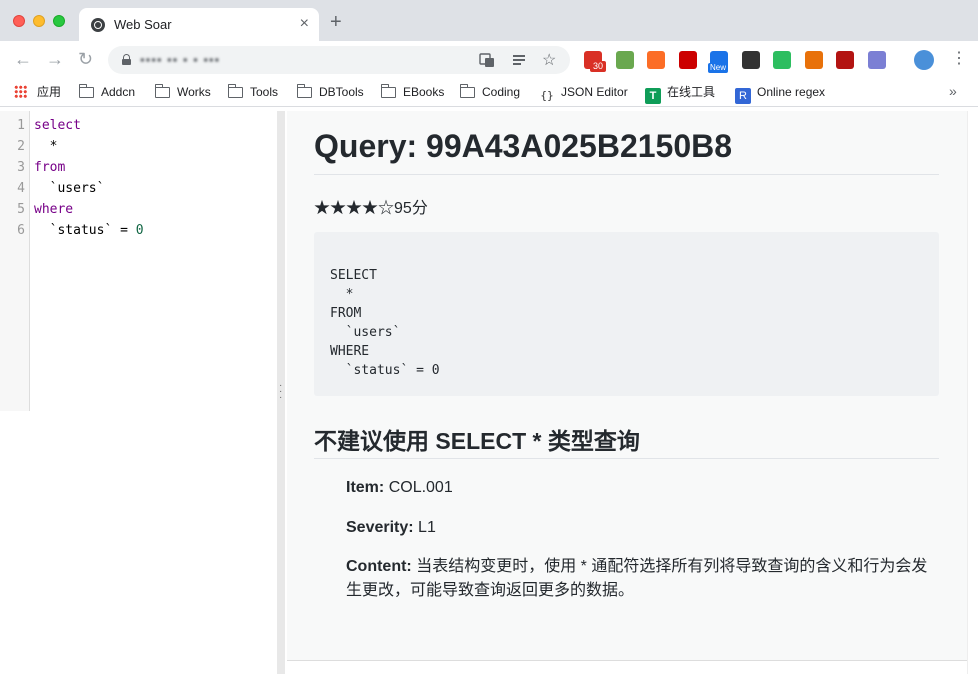  I want to click on sql-number: 0, so click(139, 230).